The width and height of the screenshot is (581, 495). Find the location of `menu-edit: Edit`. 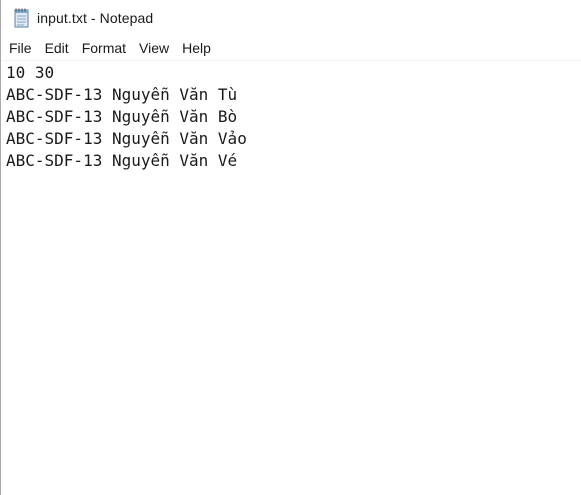

menu-edit: Edit is located at coordinates (56, 48).